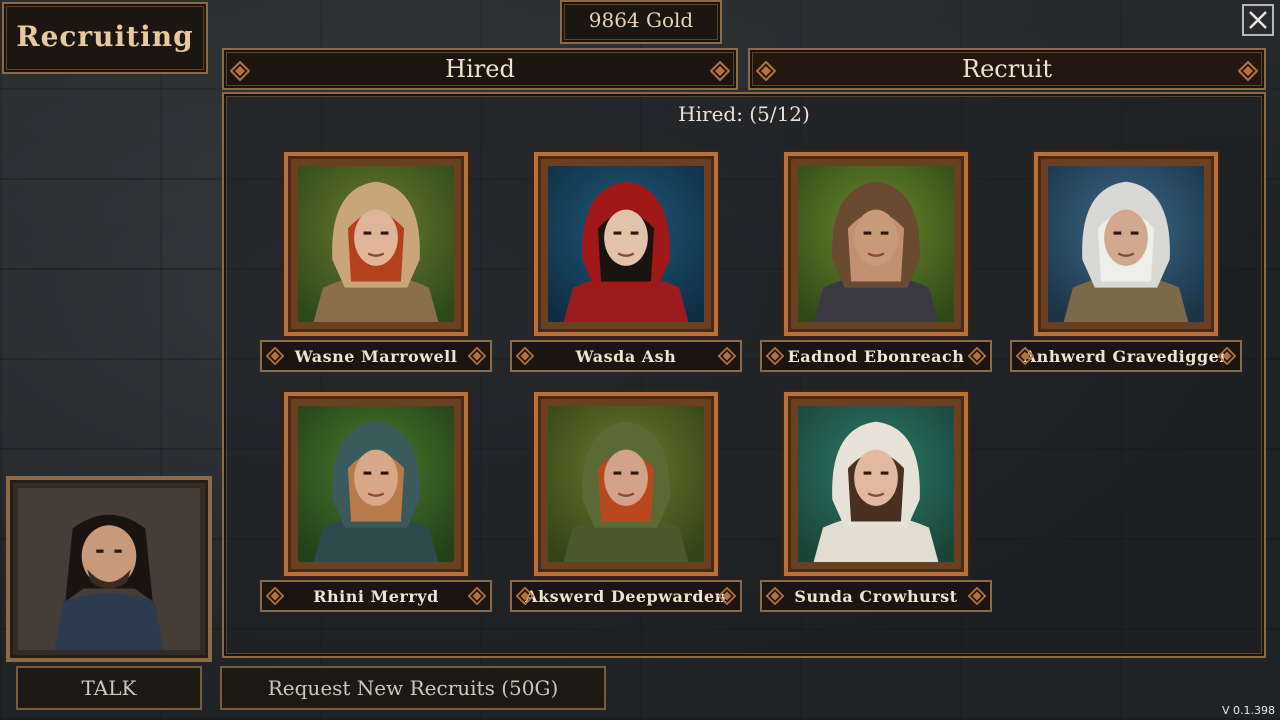  I want to click on speaker-portrait-frame, so click(109, 569).